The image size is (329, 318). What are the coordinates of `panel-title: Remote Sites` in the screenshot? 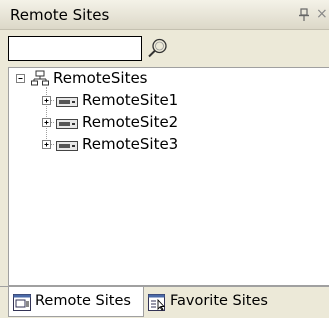 It's located at (60, 15).